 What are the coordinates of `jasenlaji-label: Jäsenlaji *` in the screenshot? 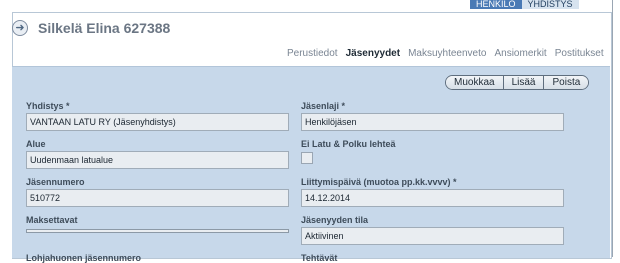 It's located at (323, 106).